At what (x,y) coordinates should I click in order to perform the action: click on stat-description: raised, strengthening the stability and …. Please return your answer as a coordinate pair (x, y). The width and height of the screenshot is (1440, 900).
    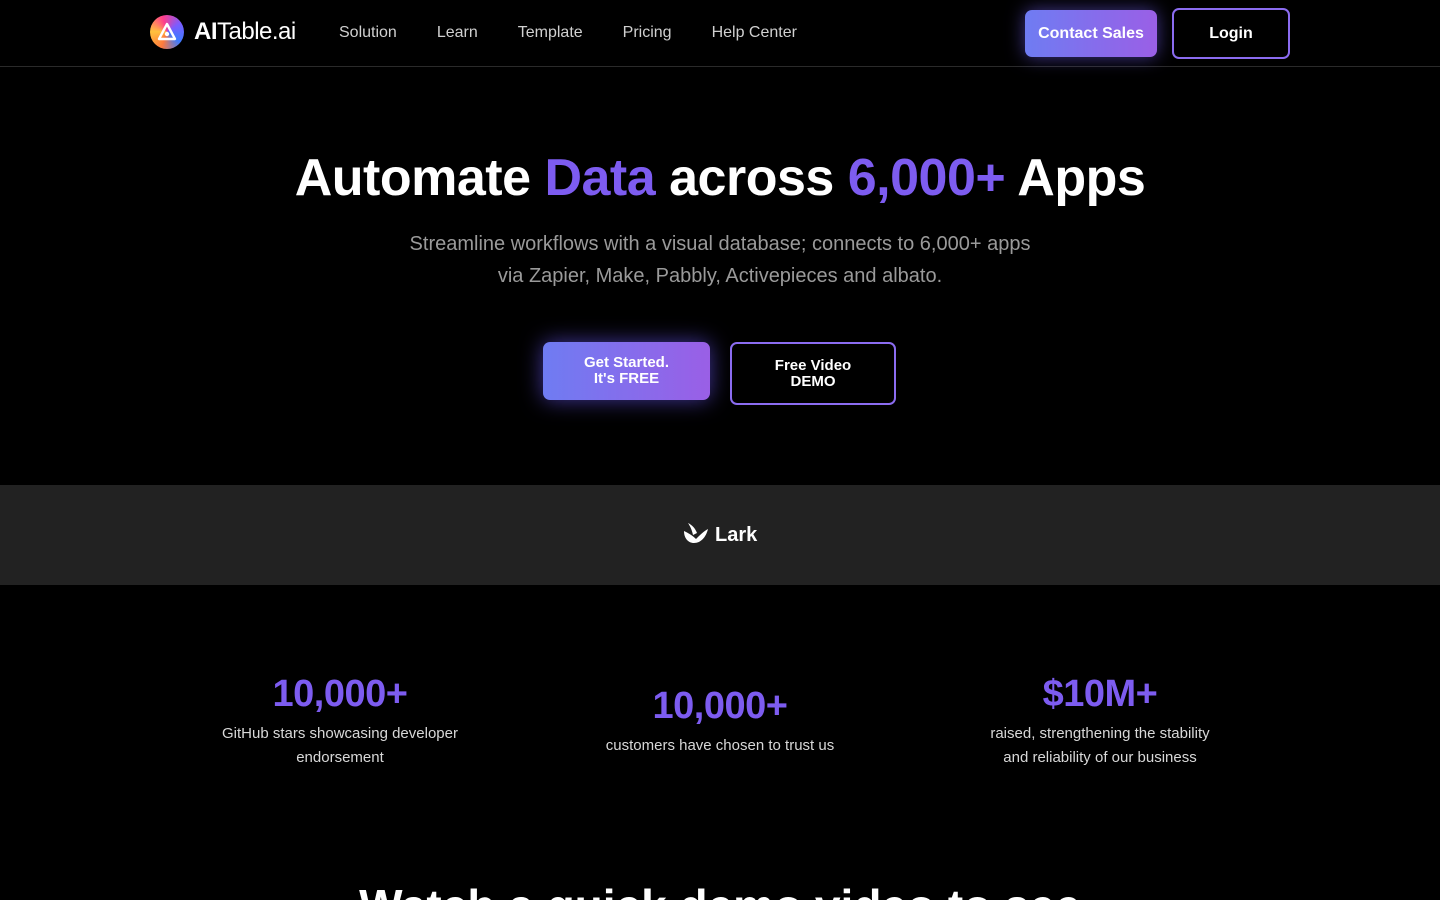
    Looking at the image, I should click on (1100, 746).